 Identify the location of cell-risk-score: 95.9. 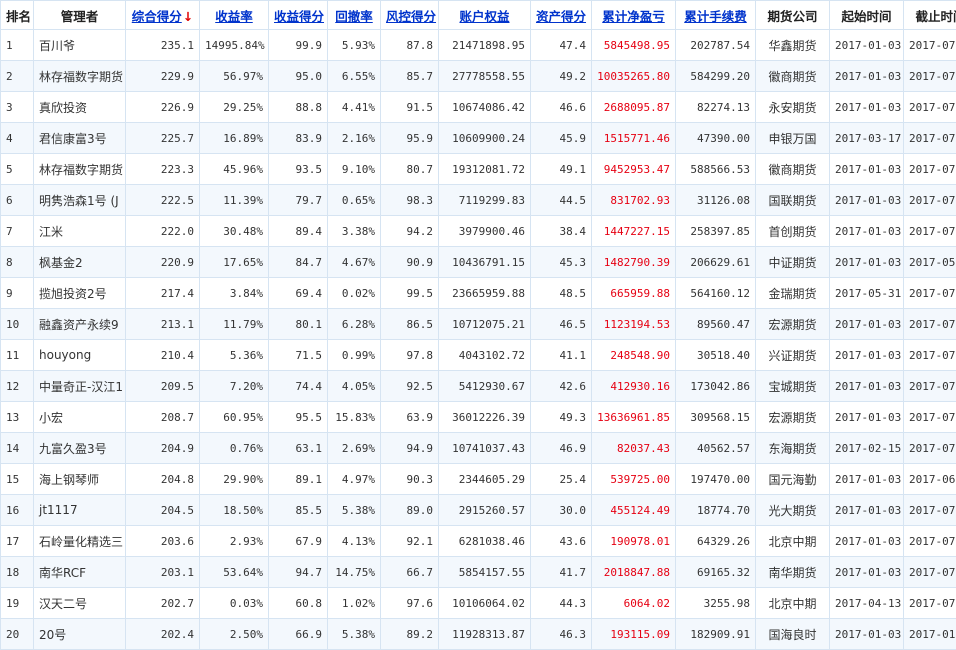
(410, 138).